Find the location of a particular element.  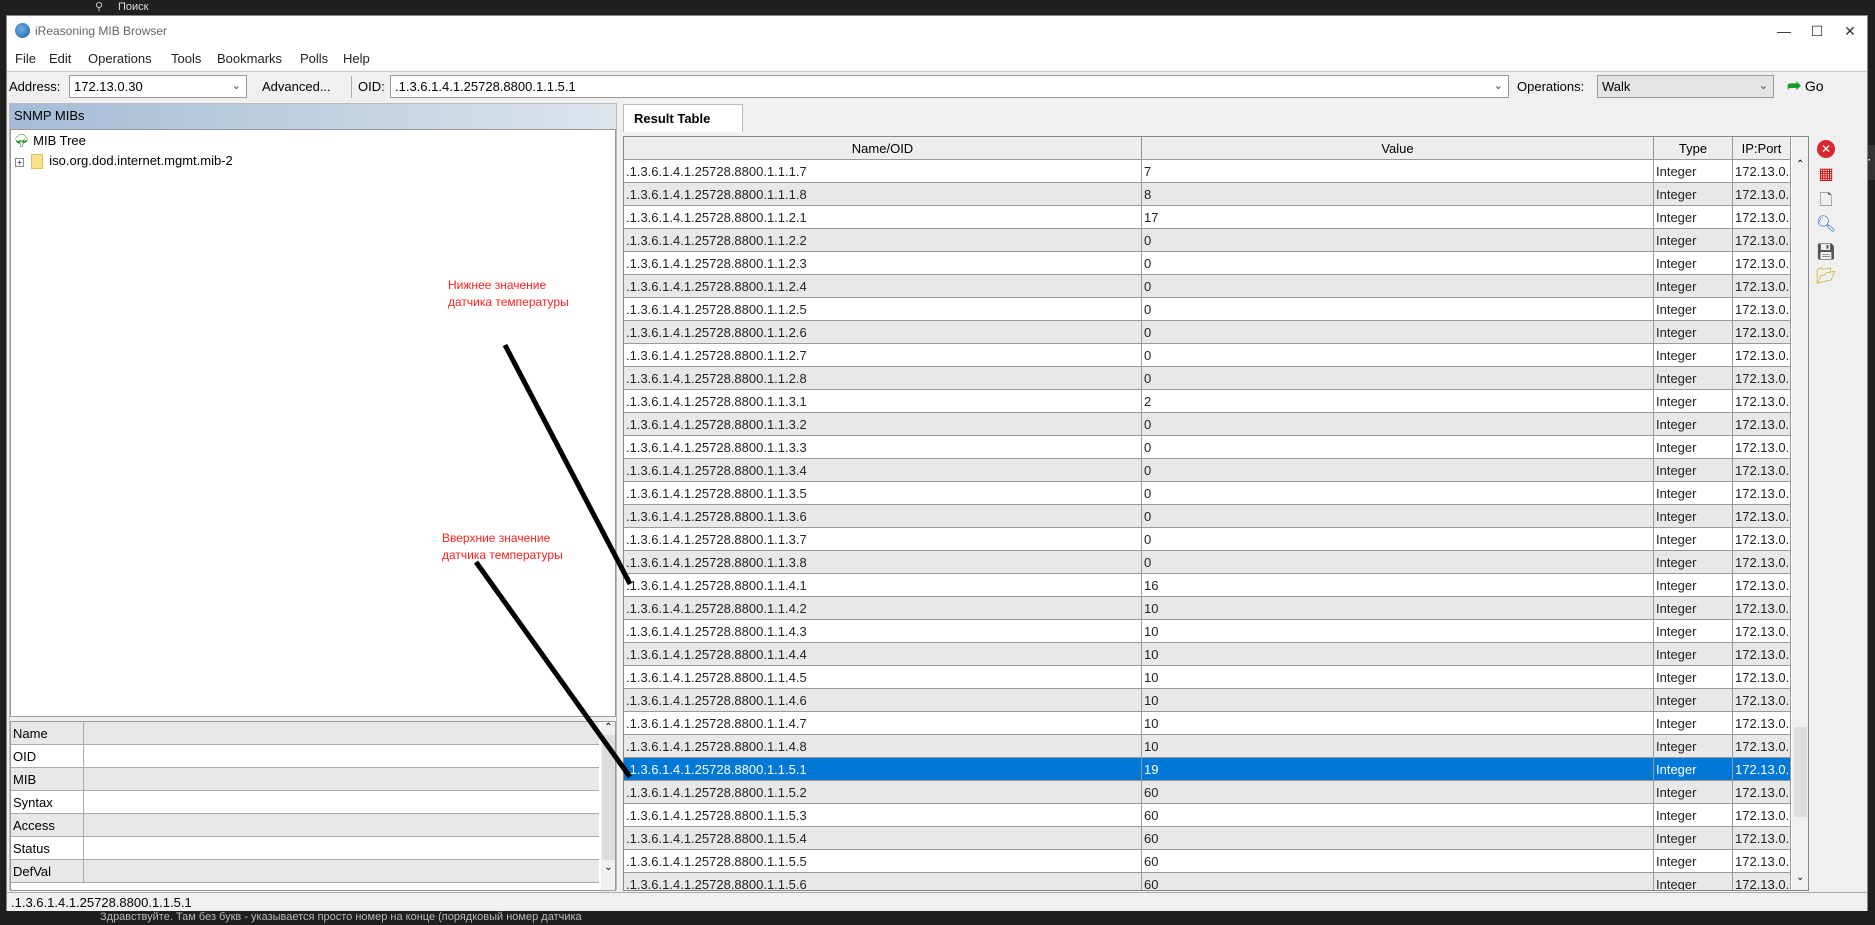

pointer-line-upper is located at coordinates (553, 669).